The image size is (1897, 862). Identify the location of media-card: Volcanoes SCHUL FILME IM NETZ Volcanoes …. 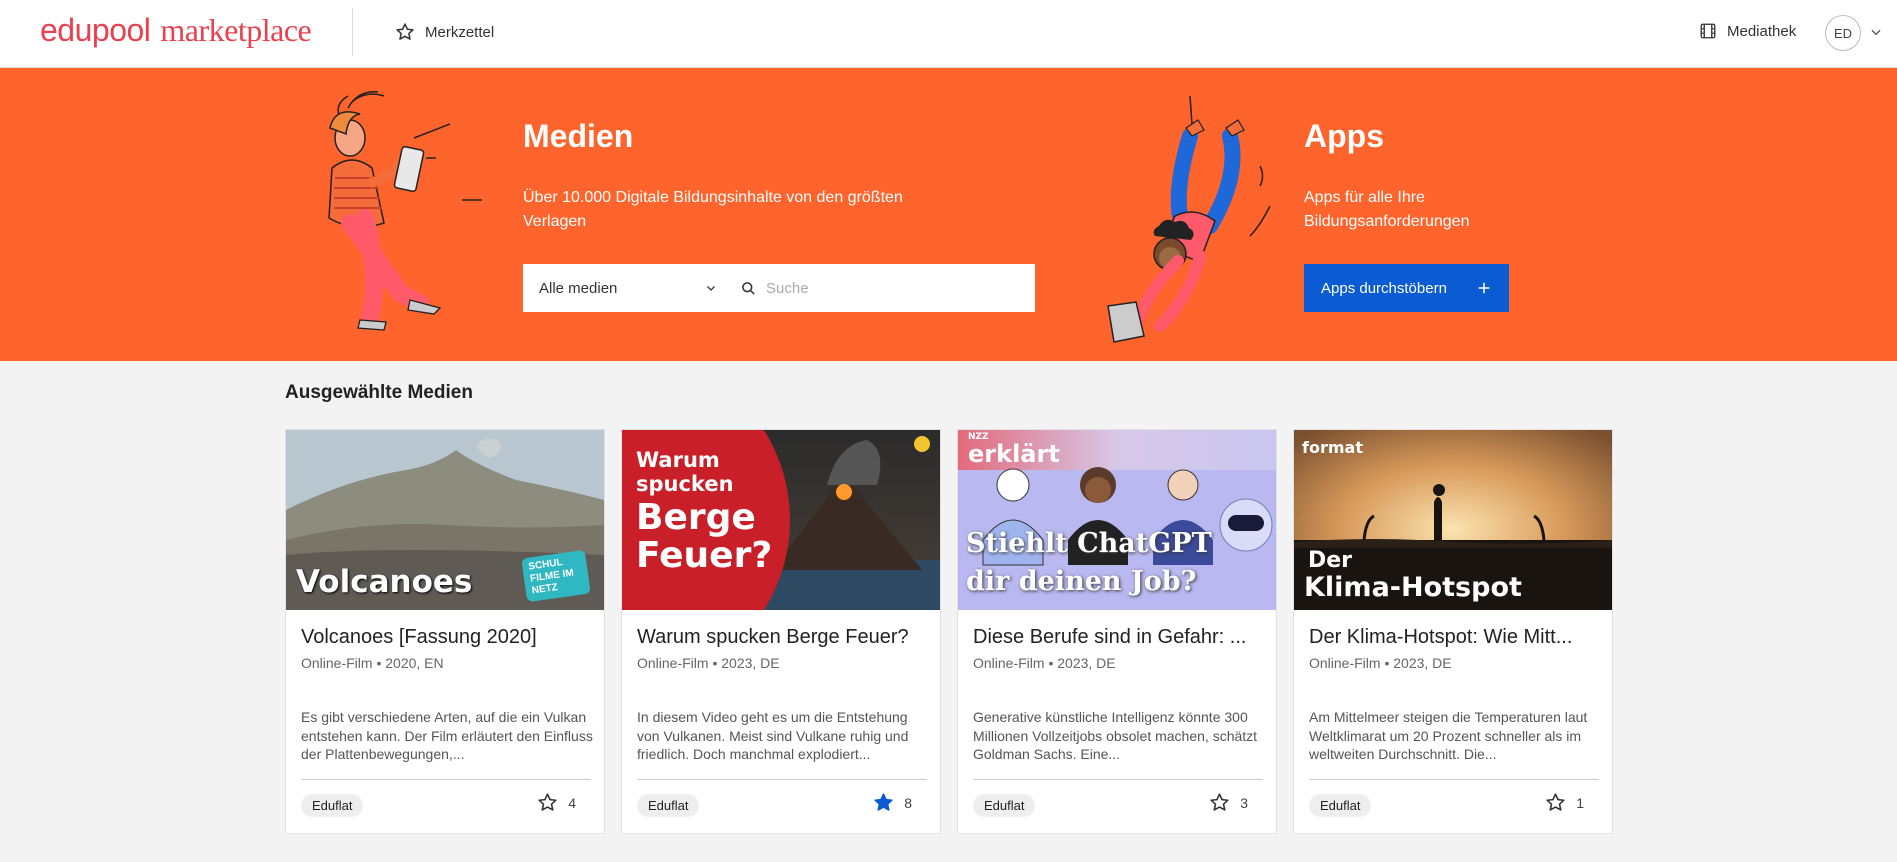
(445, 631).